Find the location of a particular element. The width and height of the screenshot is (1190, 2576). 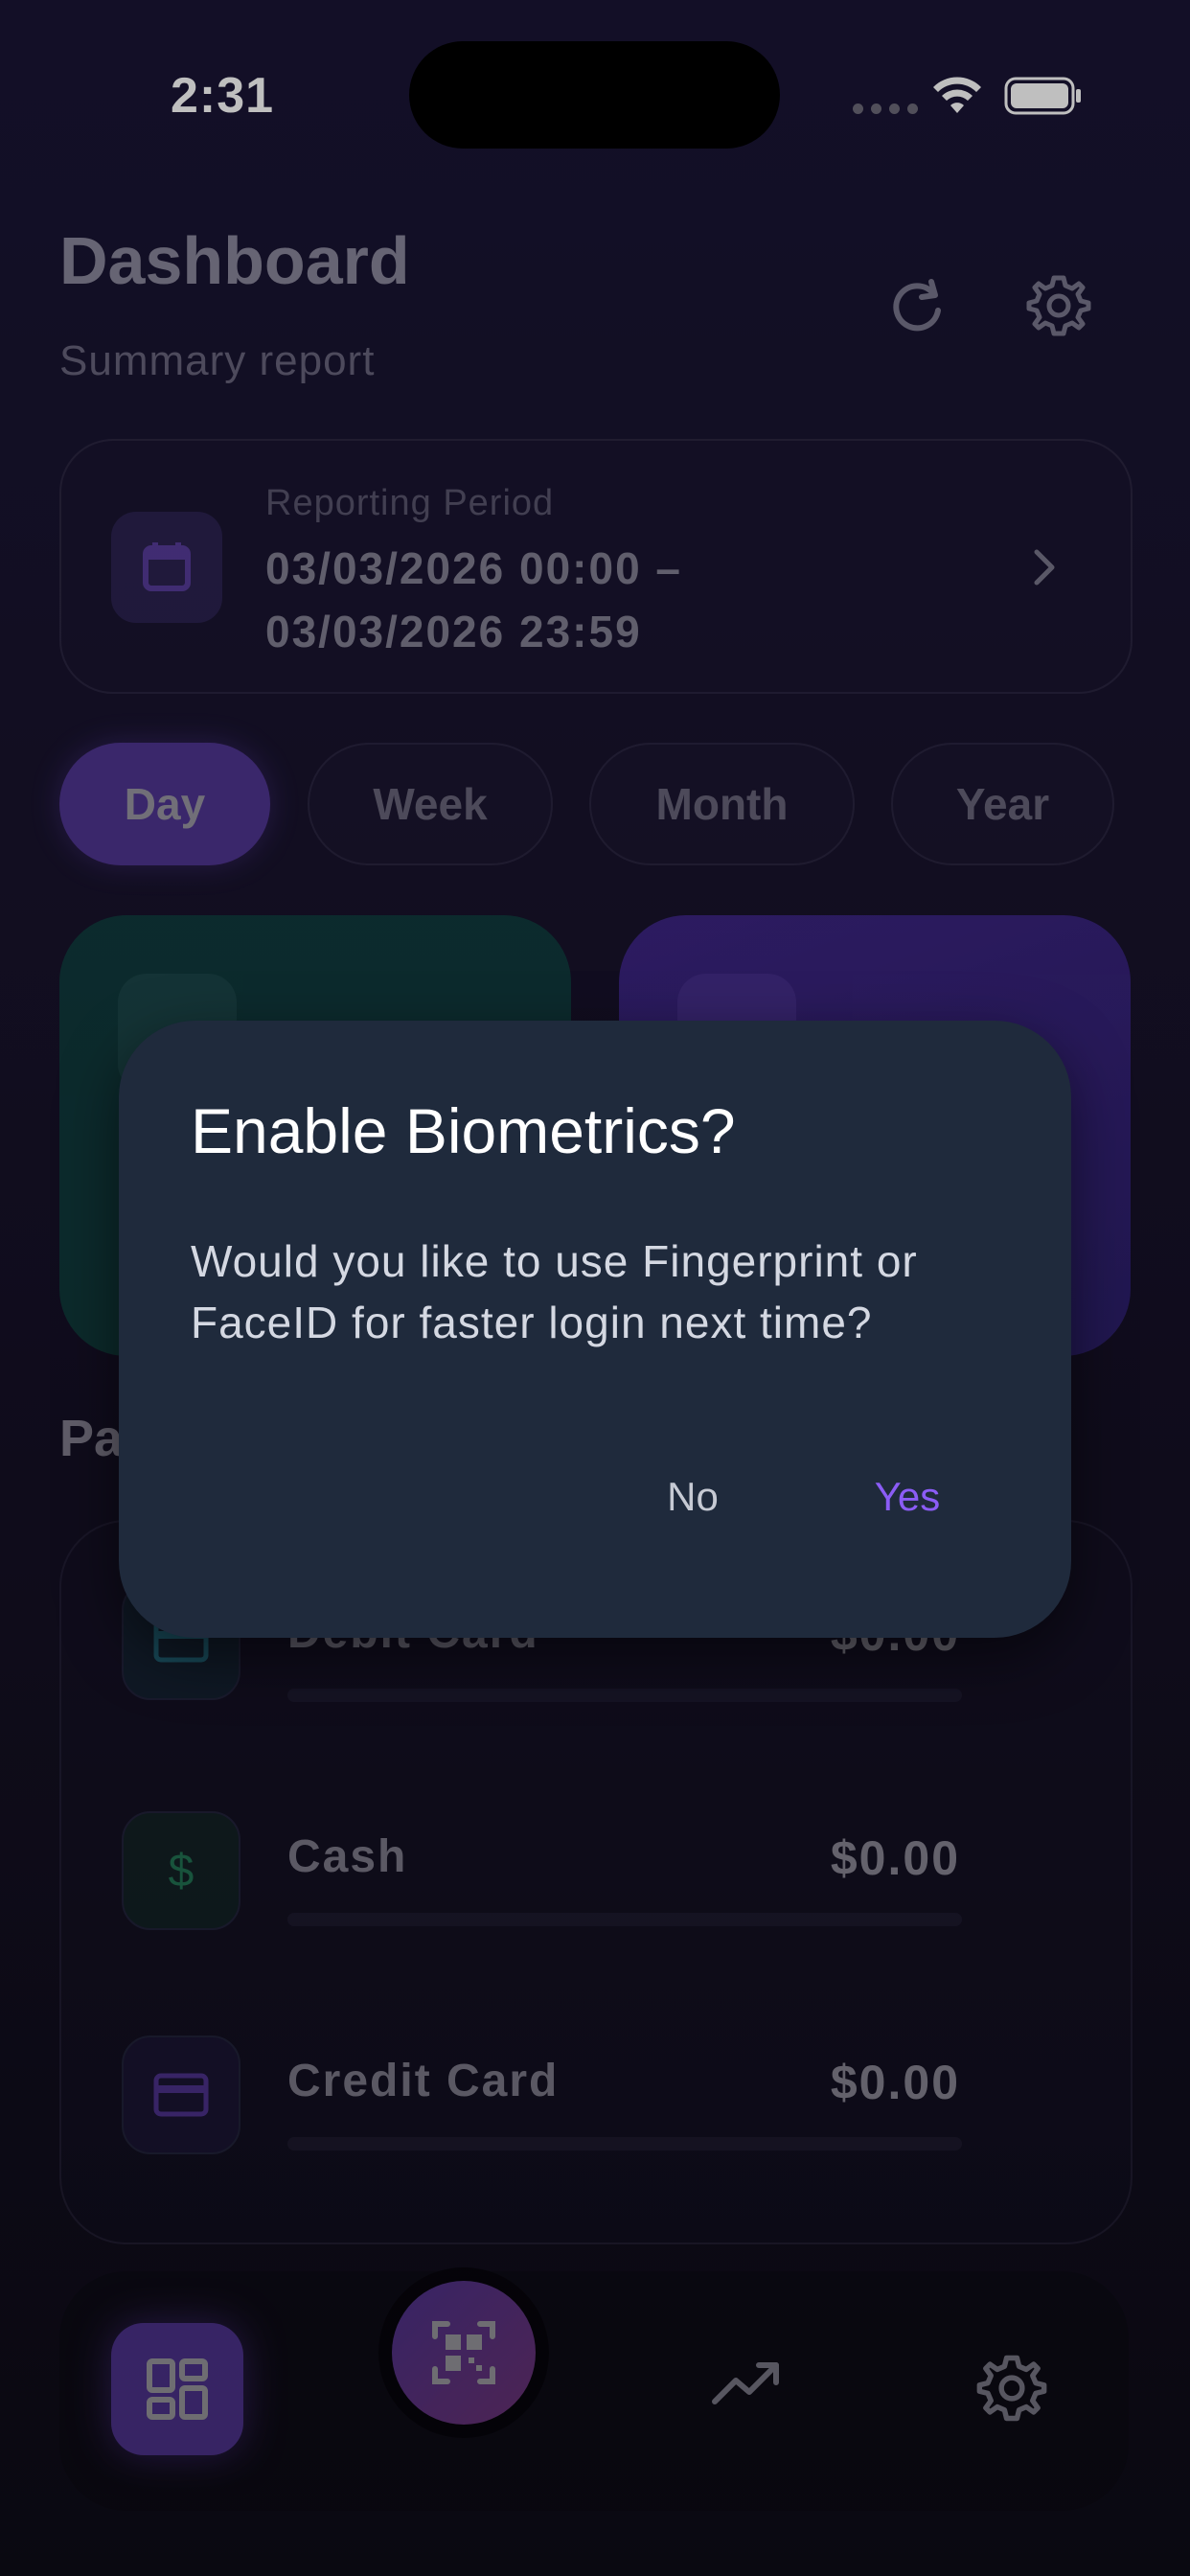

dialog-title: Enable Biometrics? is located at coordinates (464, 1130).